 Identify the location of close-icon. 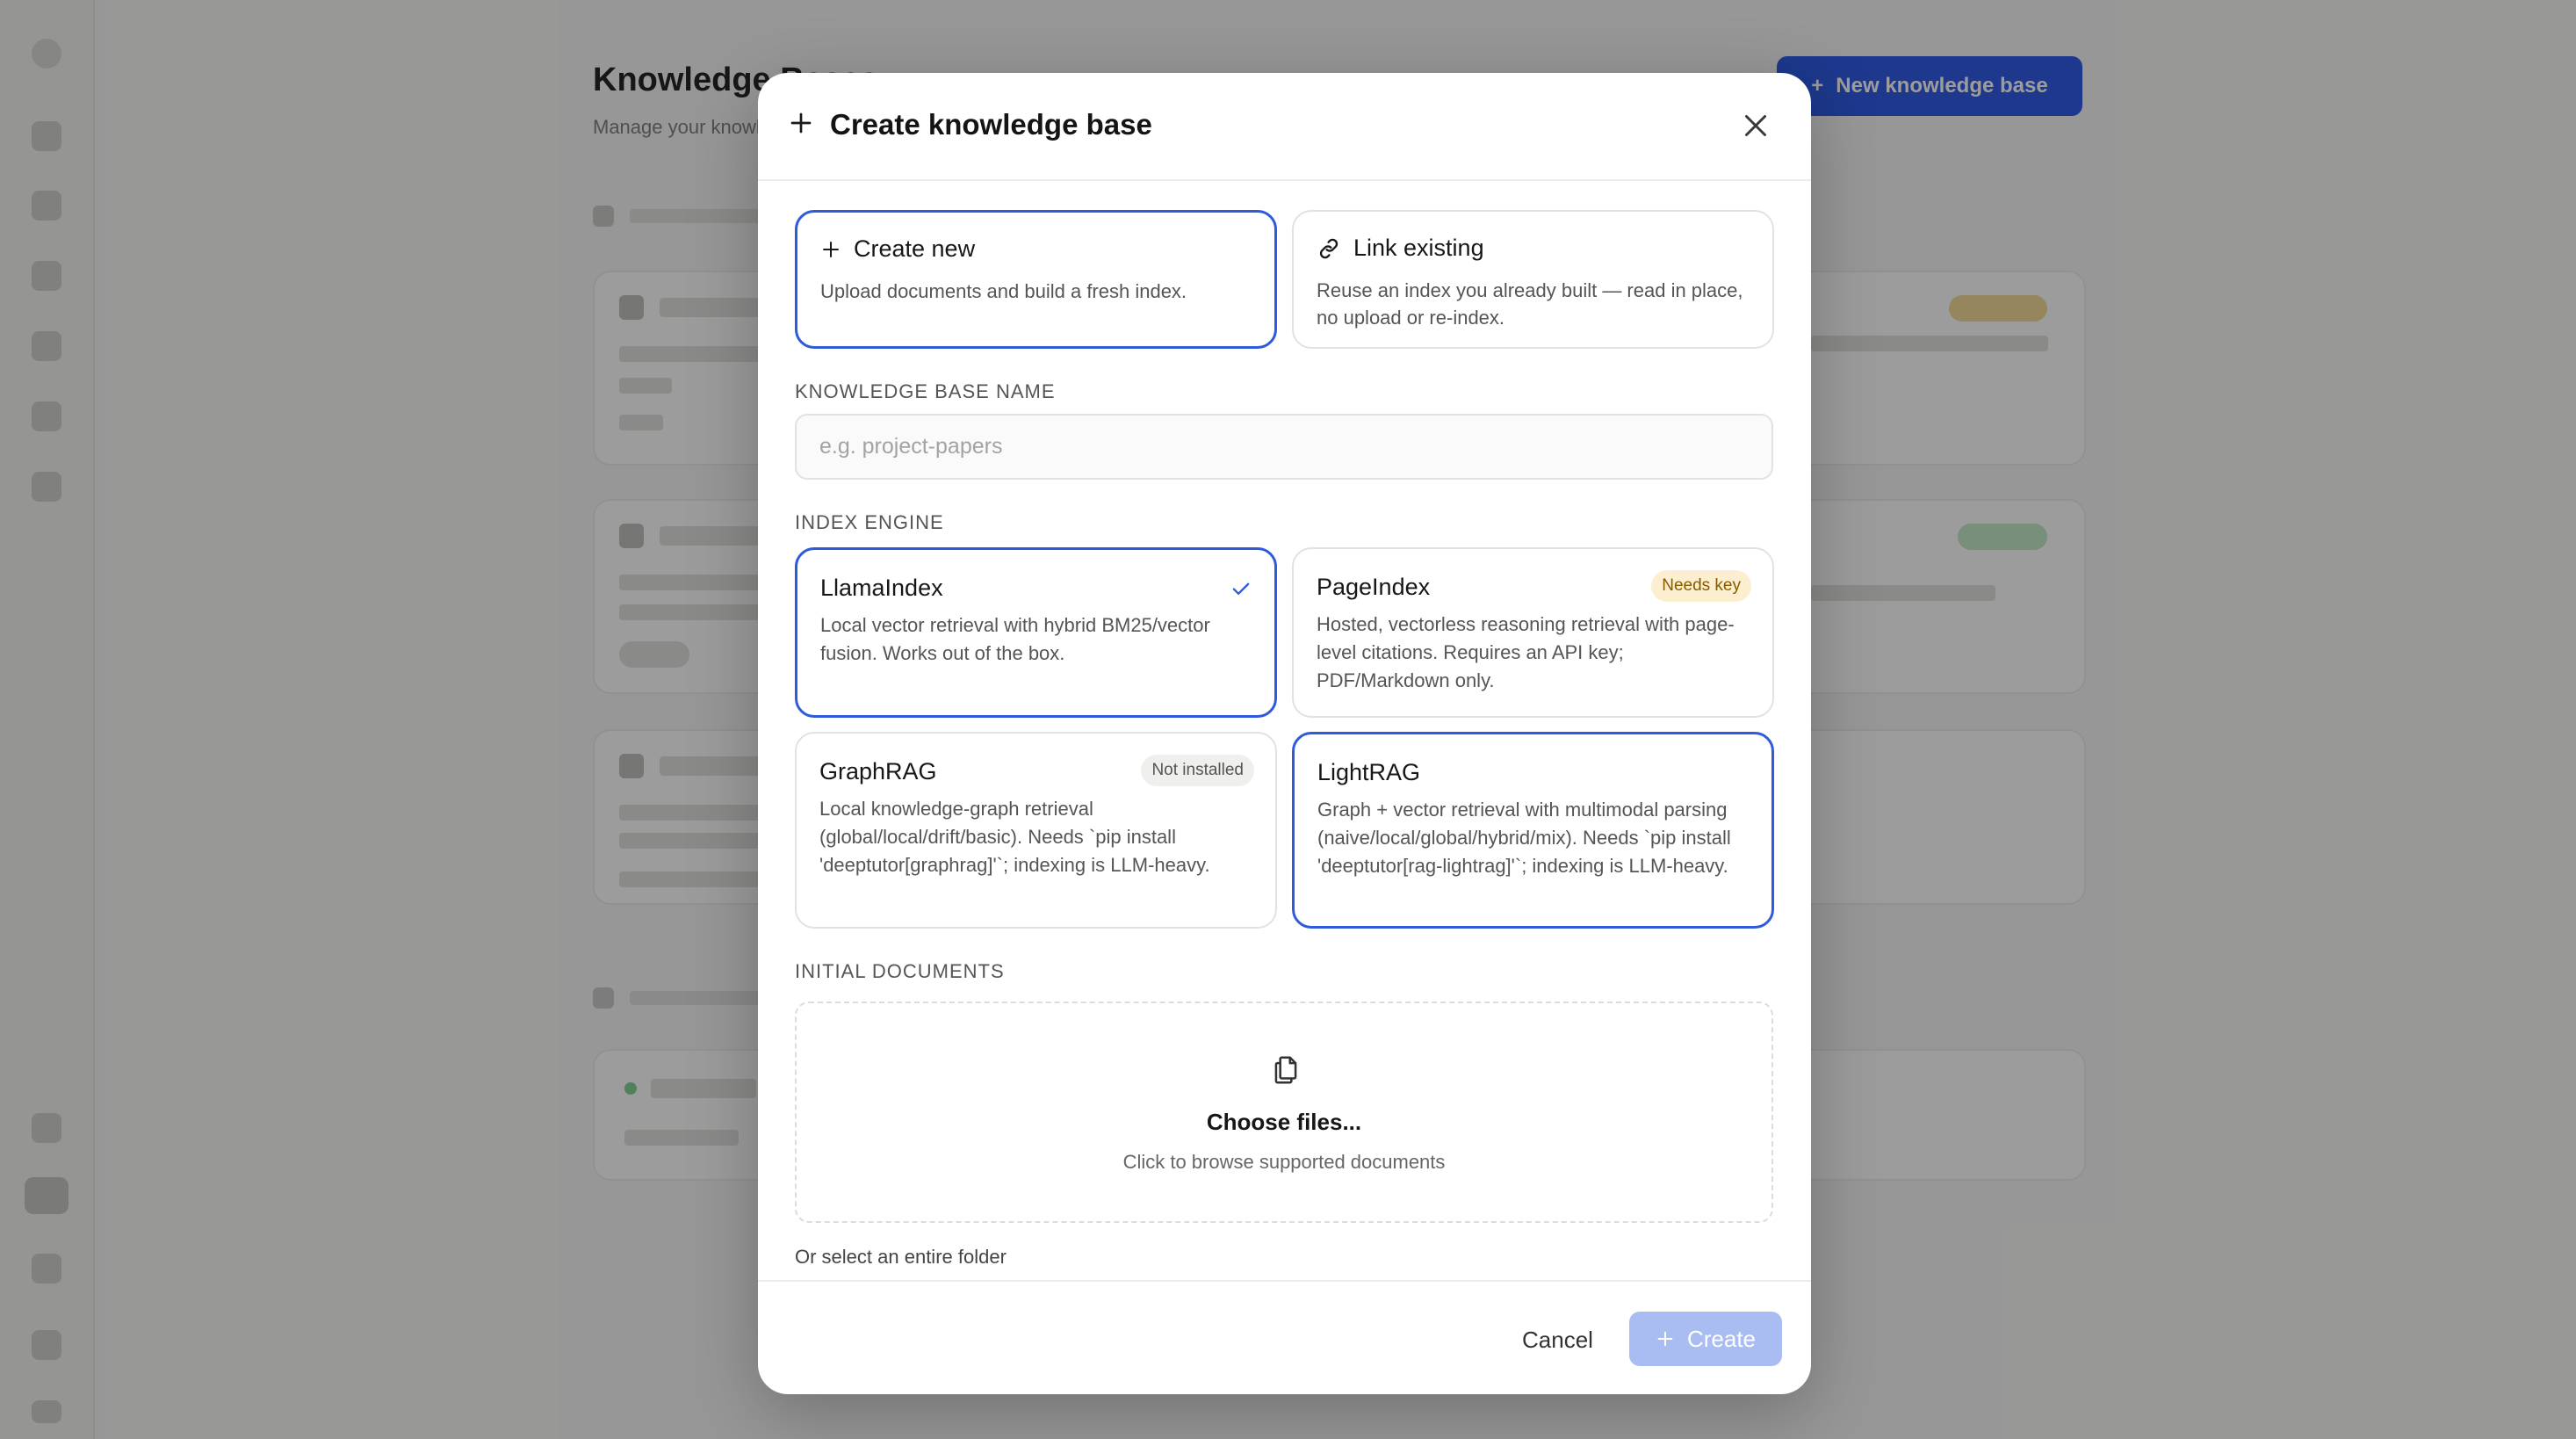
(1755, 125).